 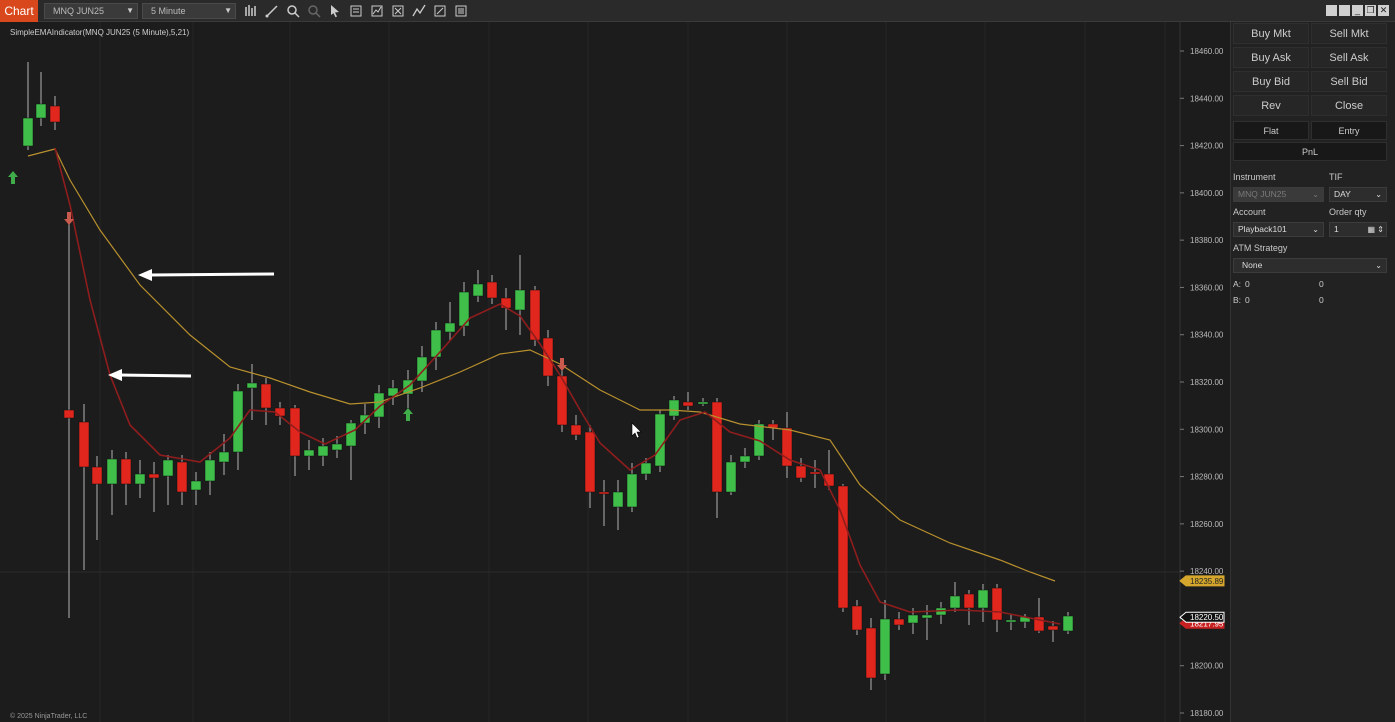 I want to click on instrument-selector: MNQ JUN25 ▼, so click(x=91, y=11).